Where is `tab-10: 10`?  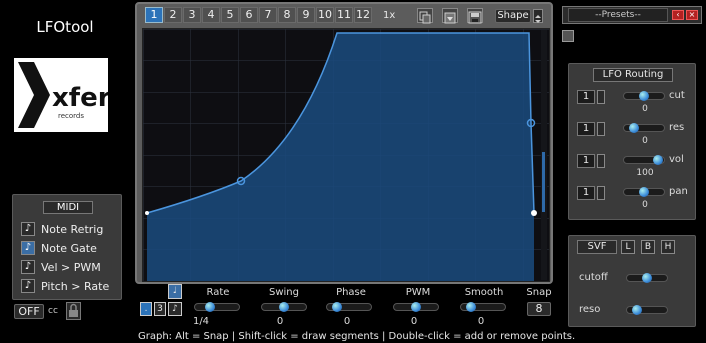 tab-10: 10 is located at coordinates (325, 15).